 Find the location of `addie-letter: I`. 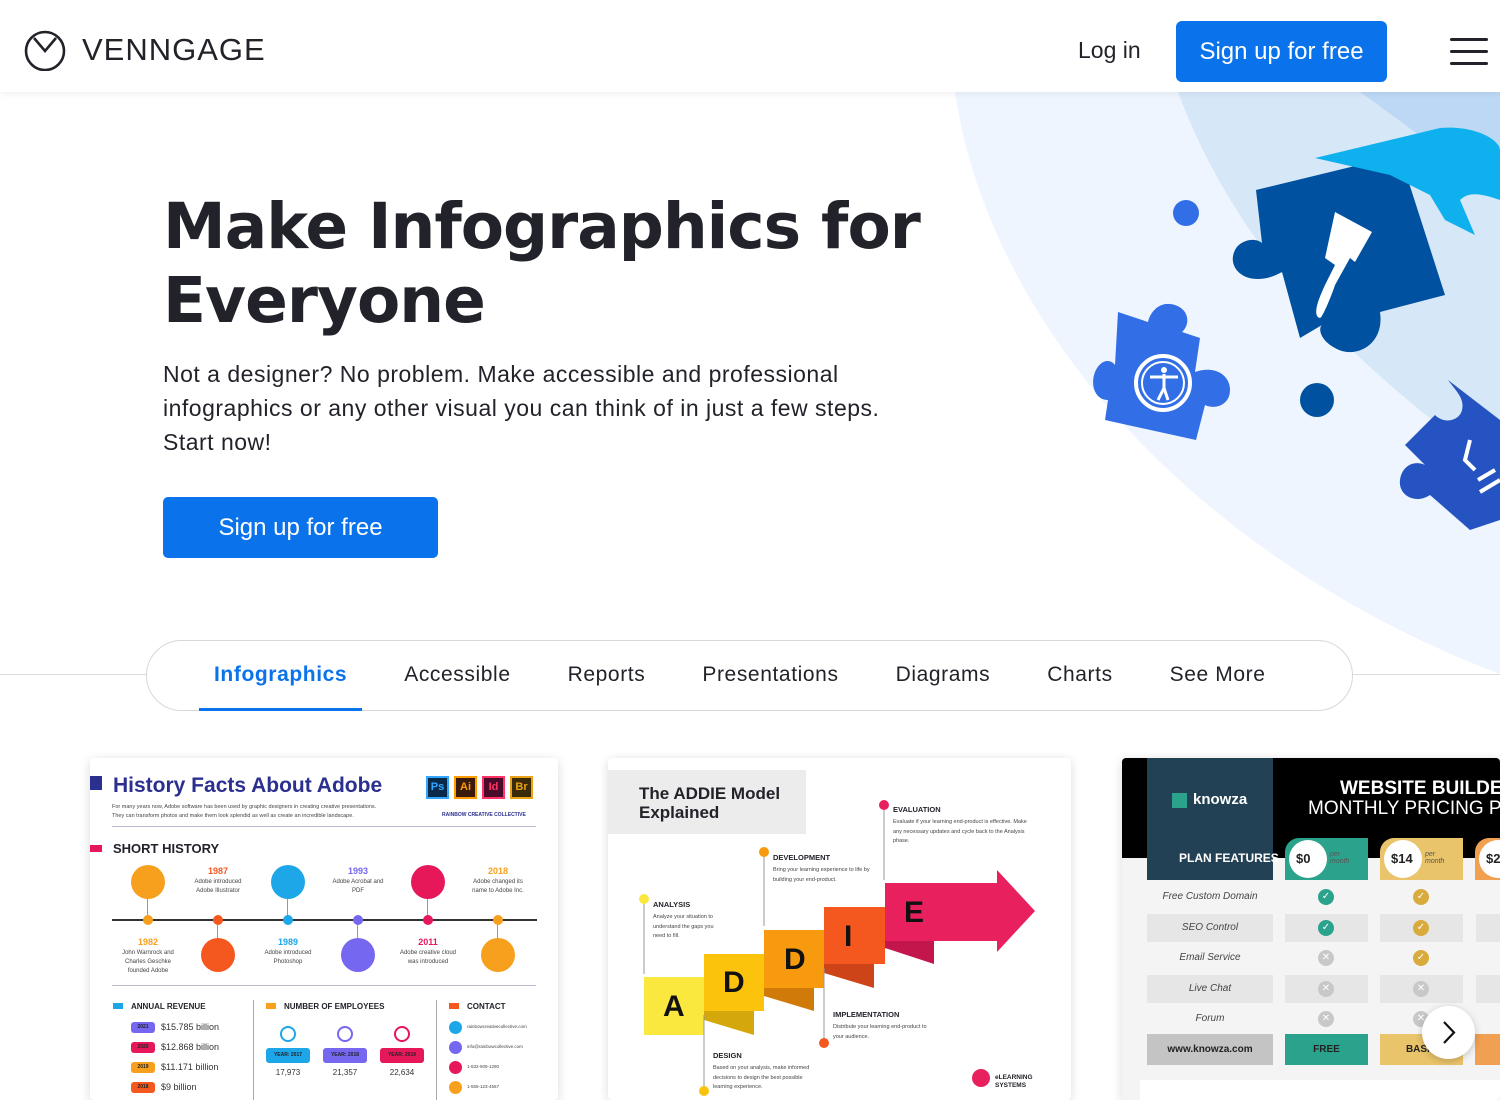

addie-letter: I is located at coordinates (848, 936).